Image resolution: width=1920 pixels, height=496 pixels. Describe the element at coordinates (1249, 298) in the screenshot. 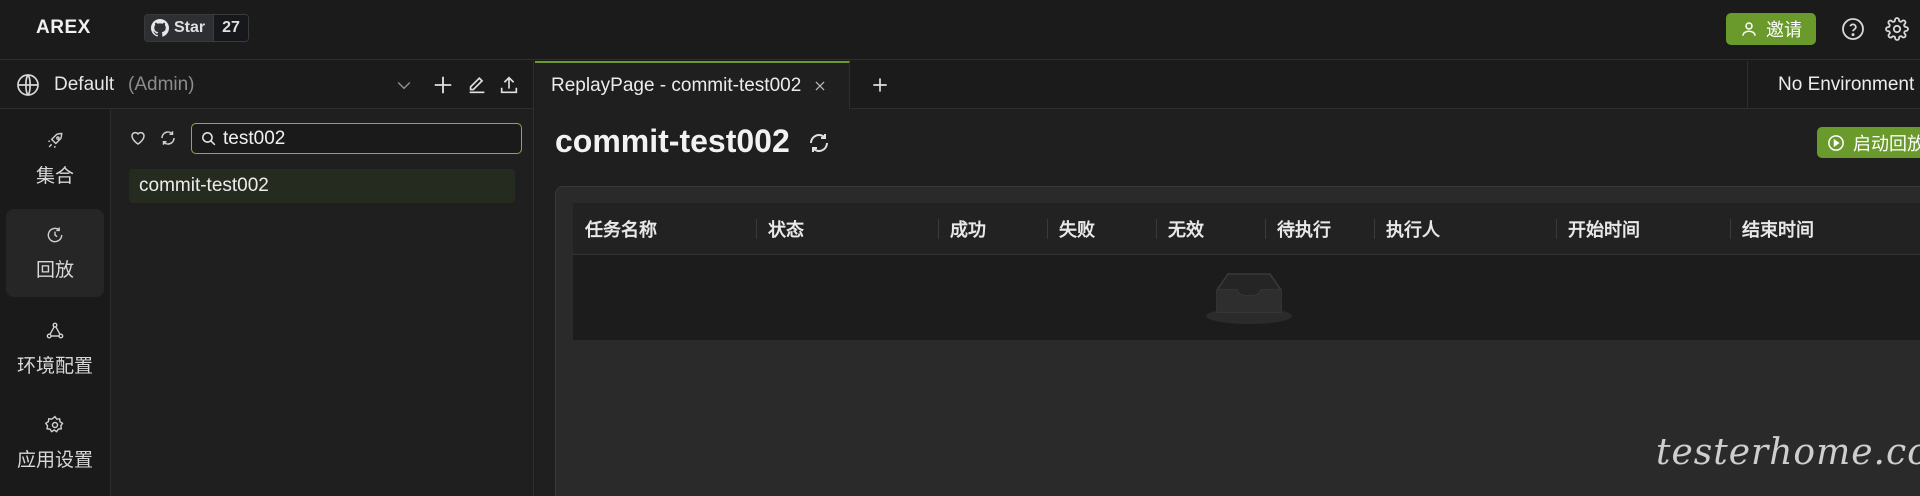

I see `empty-inbox-icon` at that location.